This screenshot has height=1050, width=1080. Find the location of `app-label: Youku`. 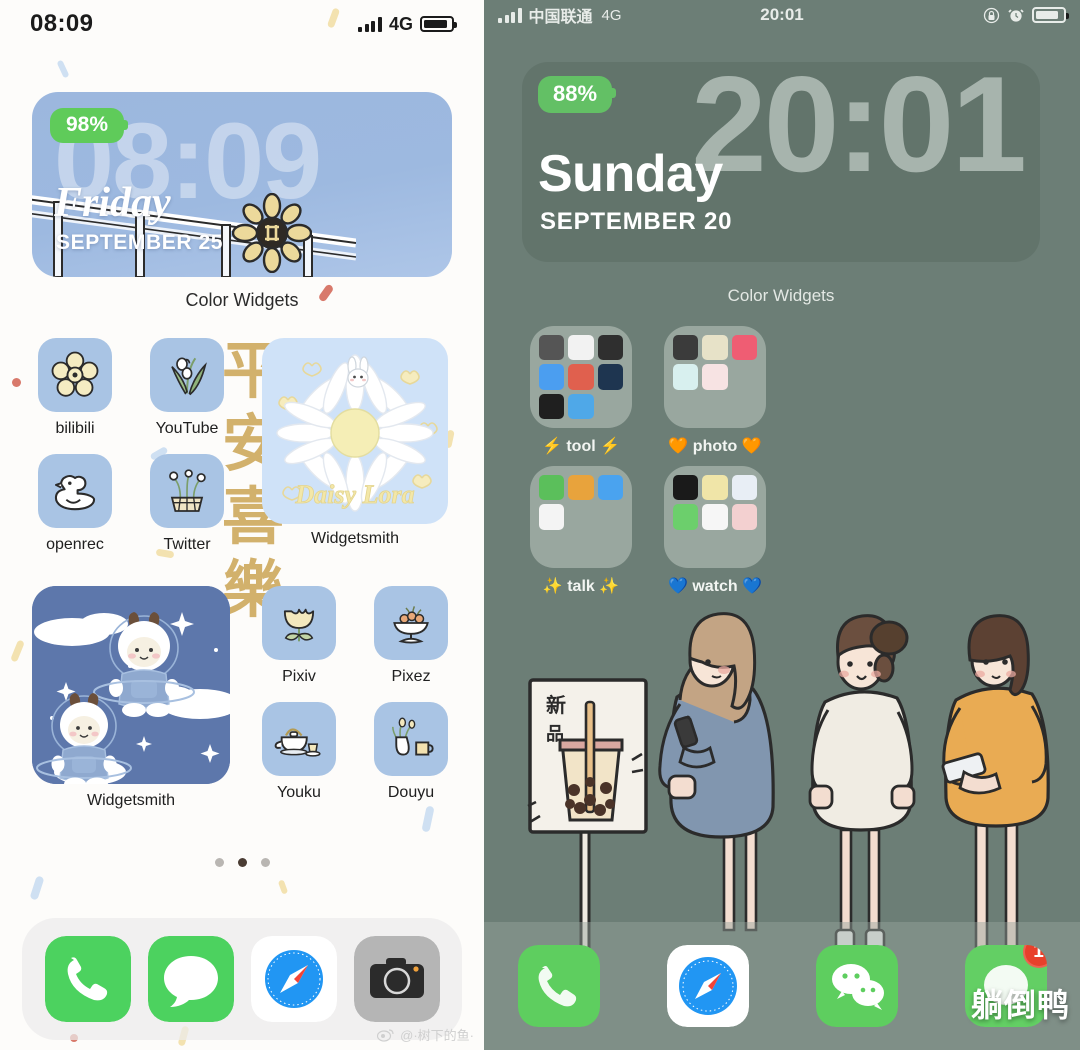

app-label: Youku is located at coordinates (299, 792).